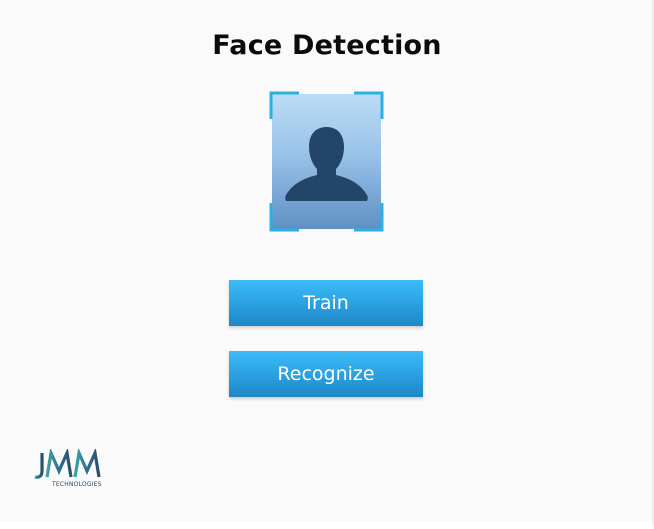 Image resolution: width=654 pixels, height=529 pixels. I want to click on recognize-button: Recognize, so click(326, 374).